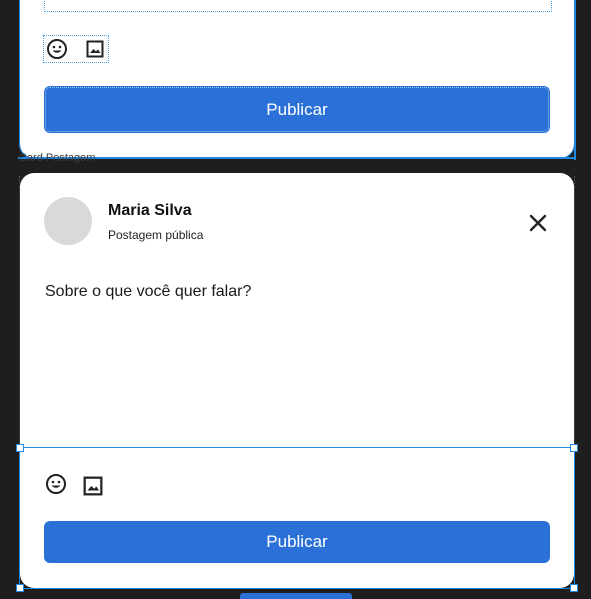 The image size is (591, 599). I want to click on avatar, so click(68, 221).